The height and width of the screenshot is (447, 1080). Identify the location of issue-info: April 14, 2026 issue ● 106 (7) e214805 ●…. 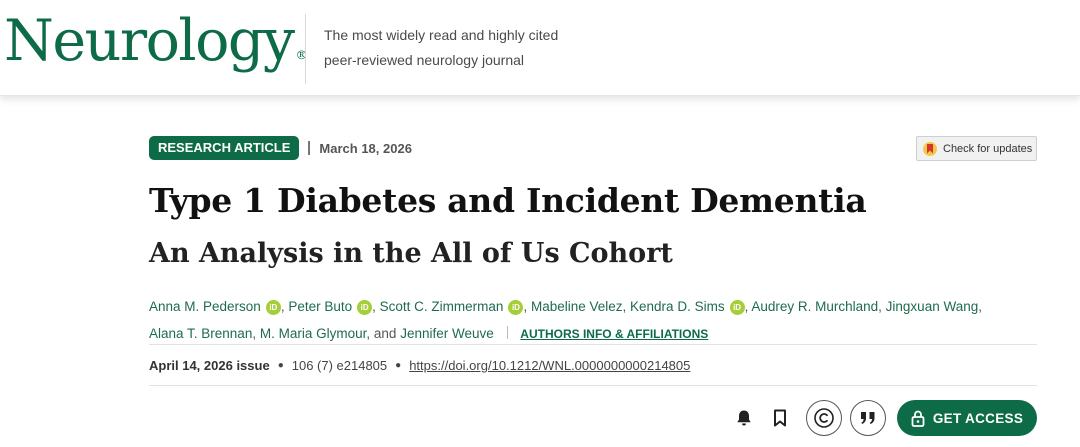
(419, 365).